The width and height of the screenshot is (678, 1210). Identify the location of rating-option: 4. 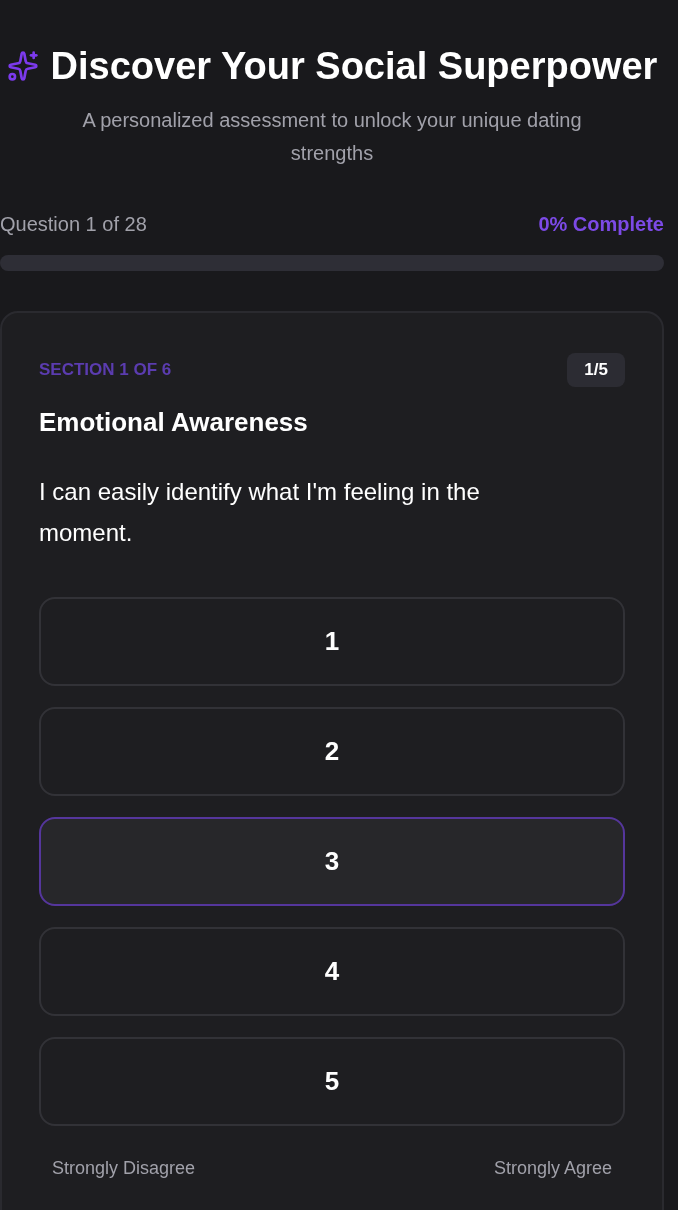
(332, 971).